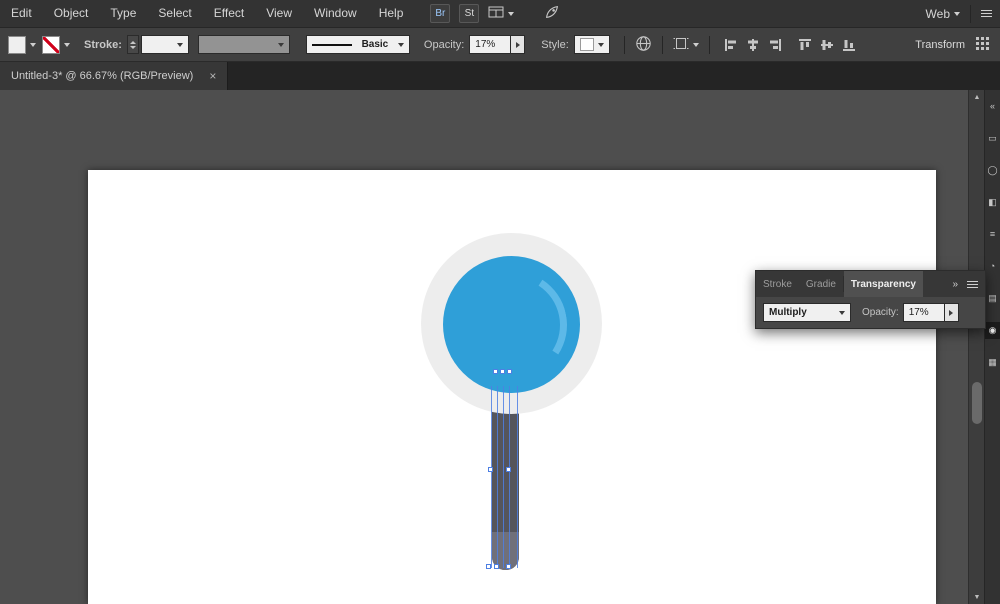 The image size is (1000, 604). What do you see at coordinates (591, 44) in the screenshot?
I see `graphic-style-dropdown` at bounding box center [591, 44].